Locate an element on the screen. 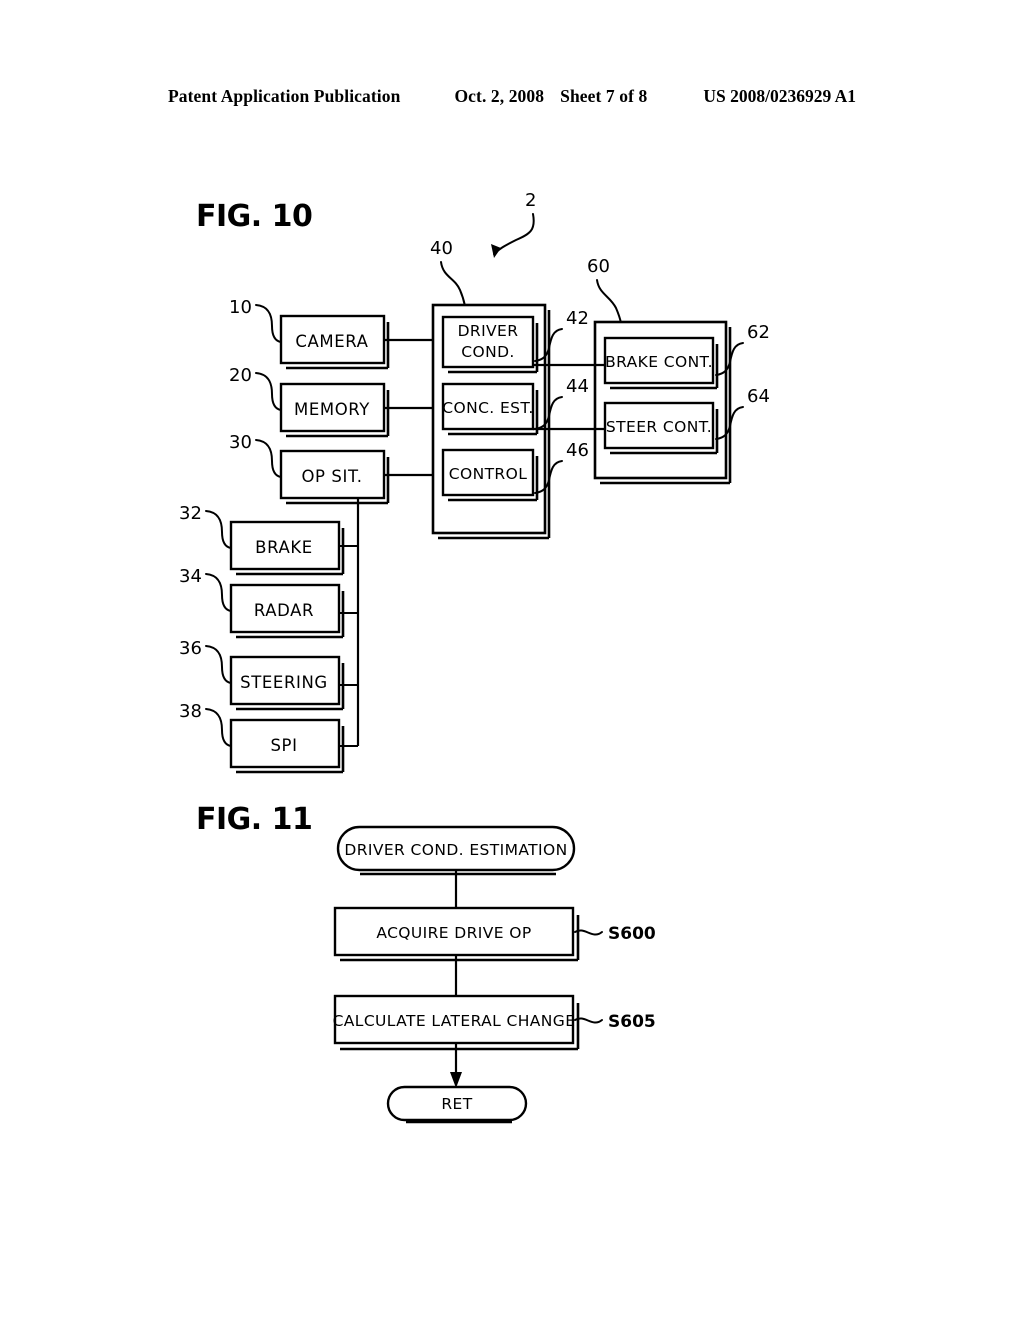 The width and height of the screenshot is (1024, 1320). spi-box-label: SPI is located at coordinates (283, 745).